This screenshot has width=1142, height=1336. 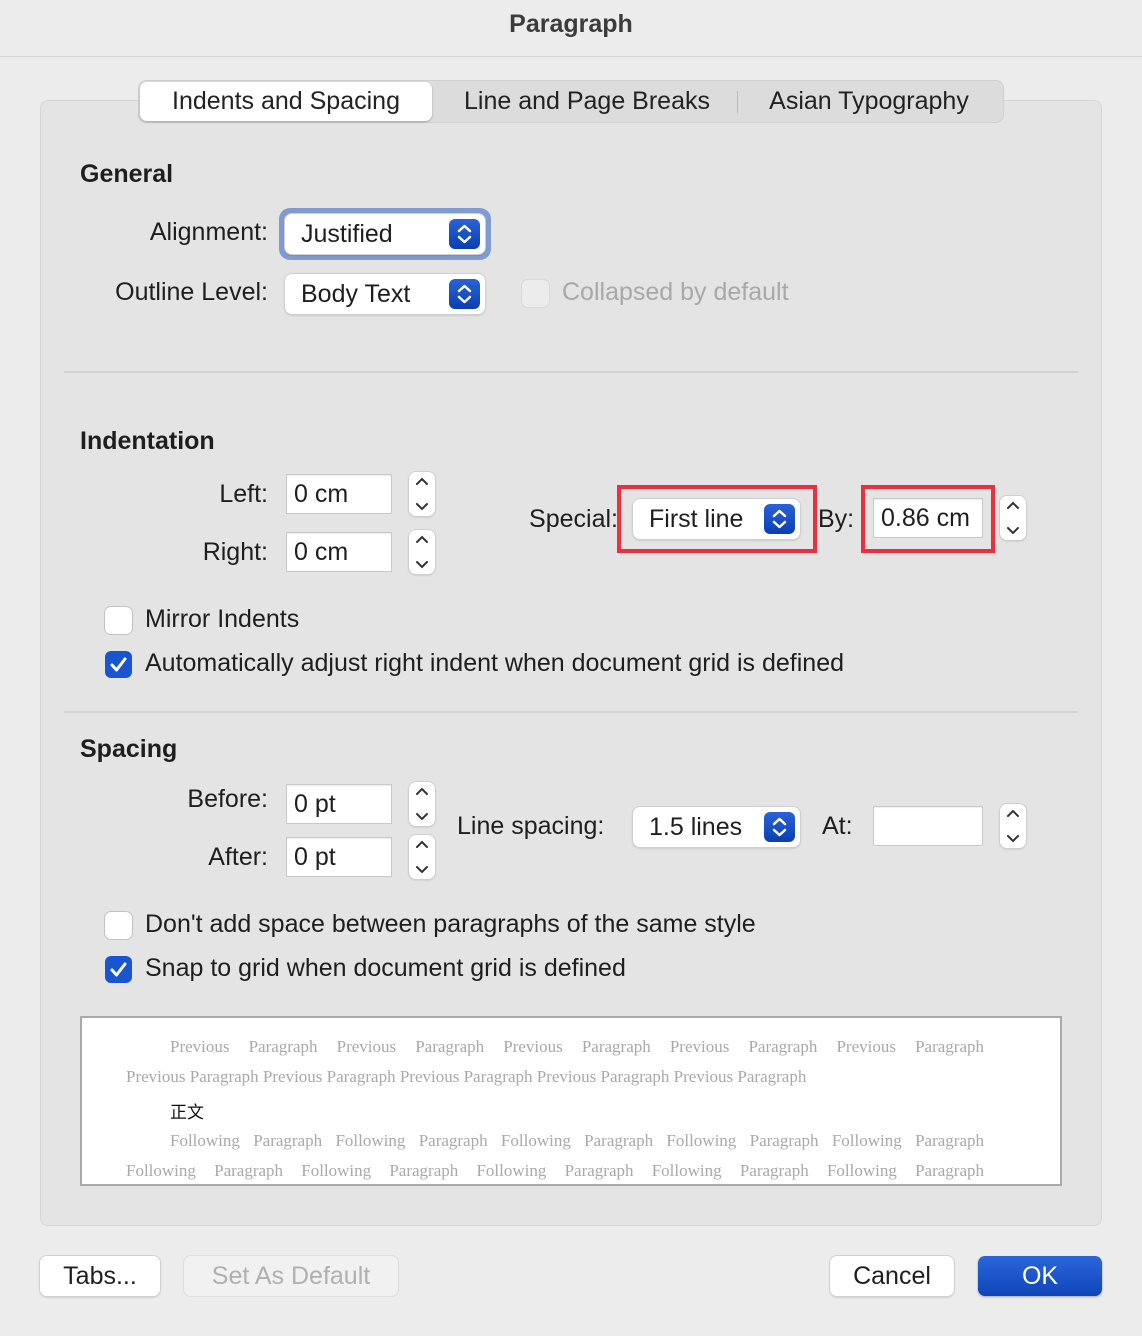 What do you see at coordinates (928, 826) in the screenshot?
I see `at-input` at bounding box center [928, 826].